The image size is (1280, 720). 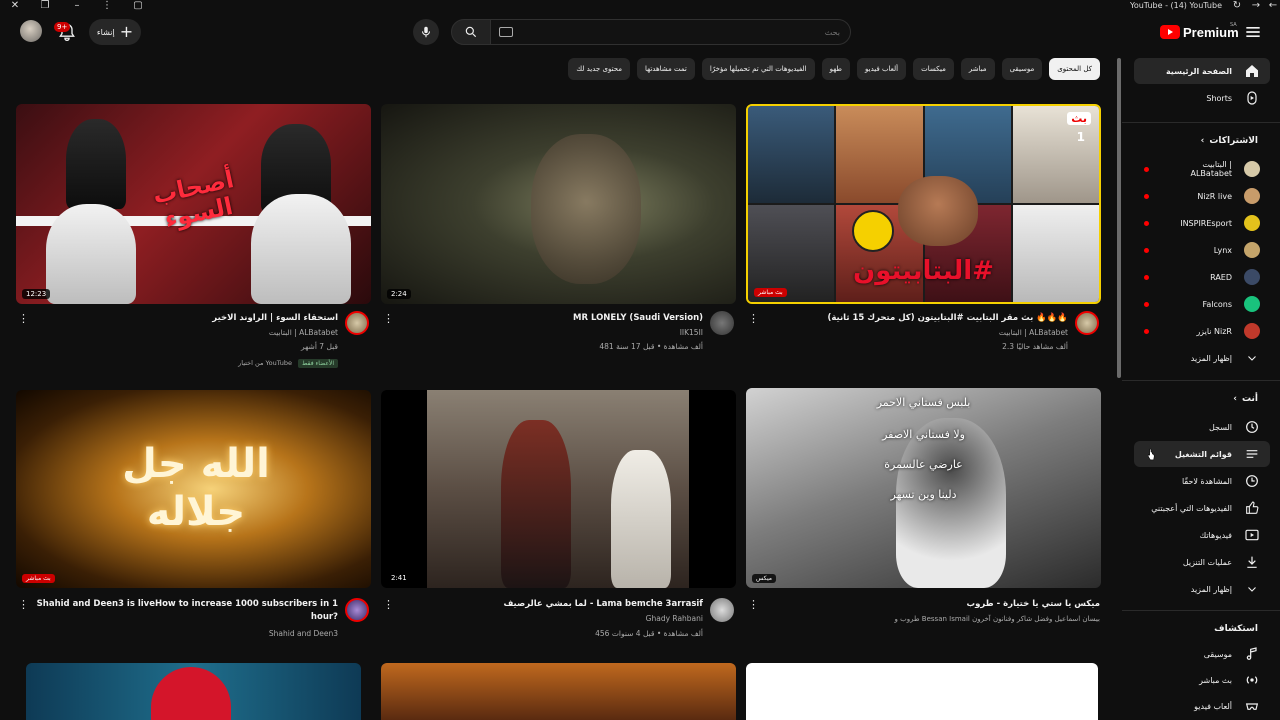 What do you see at coordinates (1222, 250) in the screenshot?
I see `sidebar-item-label: Lynx` at bounding box center [1222, 250].